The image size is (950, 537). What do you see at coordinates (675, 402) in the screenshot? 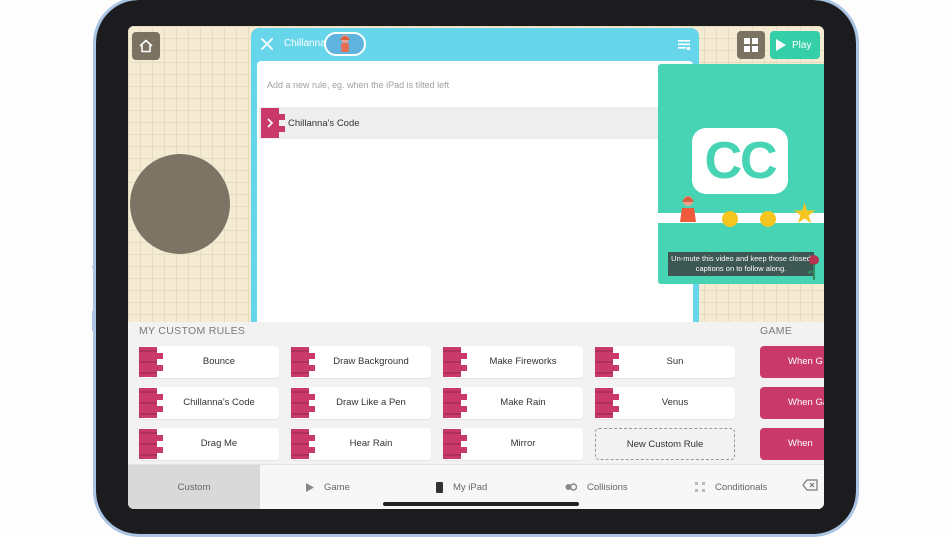
I see `custom-rule-label: Venus` at bounding box center [675, 402].